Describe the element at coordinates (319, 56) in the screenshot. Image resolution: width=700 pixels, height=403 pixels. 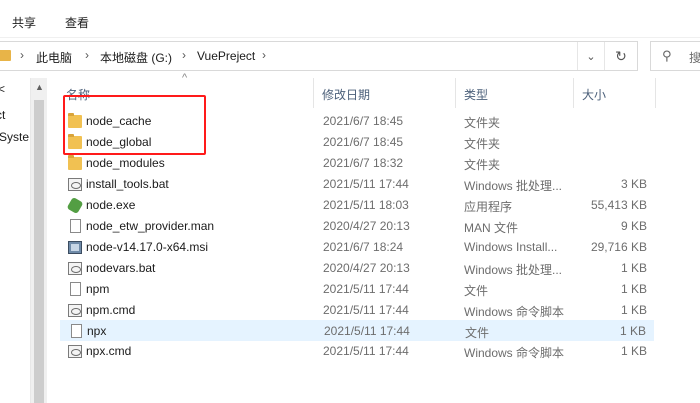
I see `address-bar: › 此电脑 › 本地磁盘 (G:) › VuePreject › ⌄ ↻` at that location.